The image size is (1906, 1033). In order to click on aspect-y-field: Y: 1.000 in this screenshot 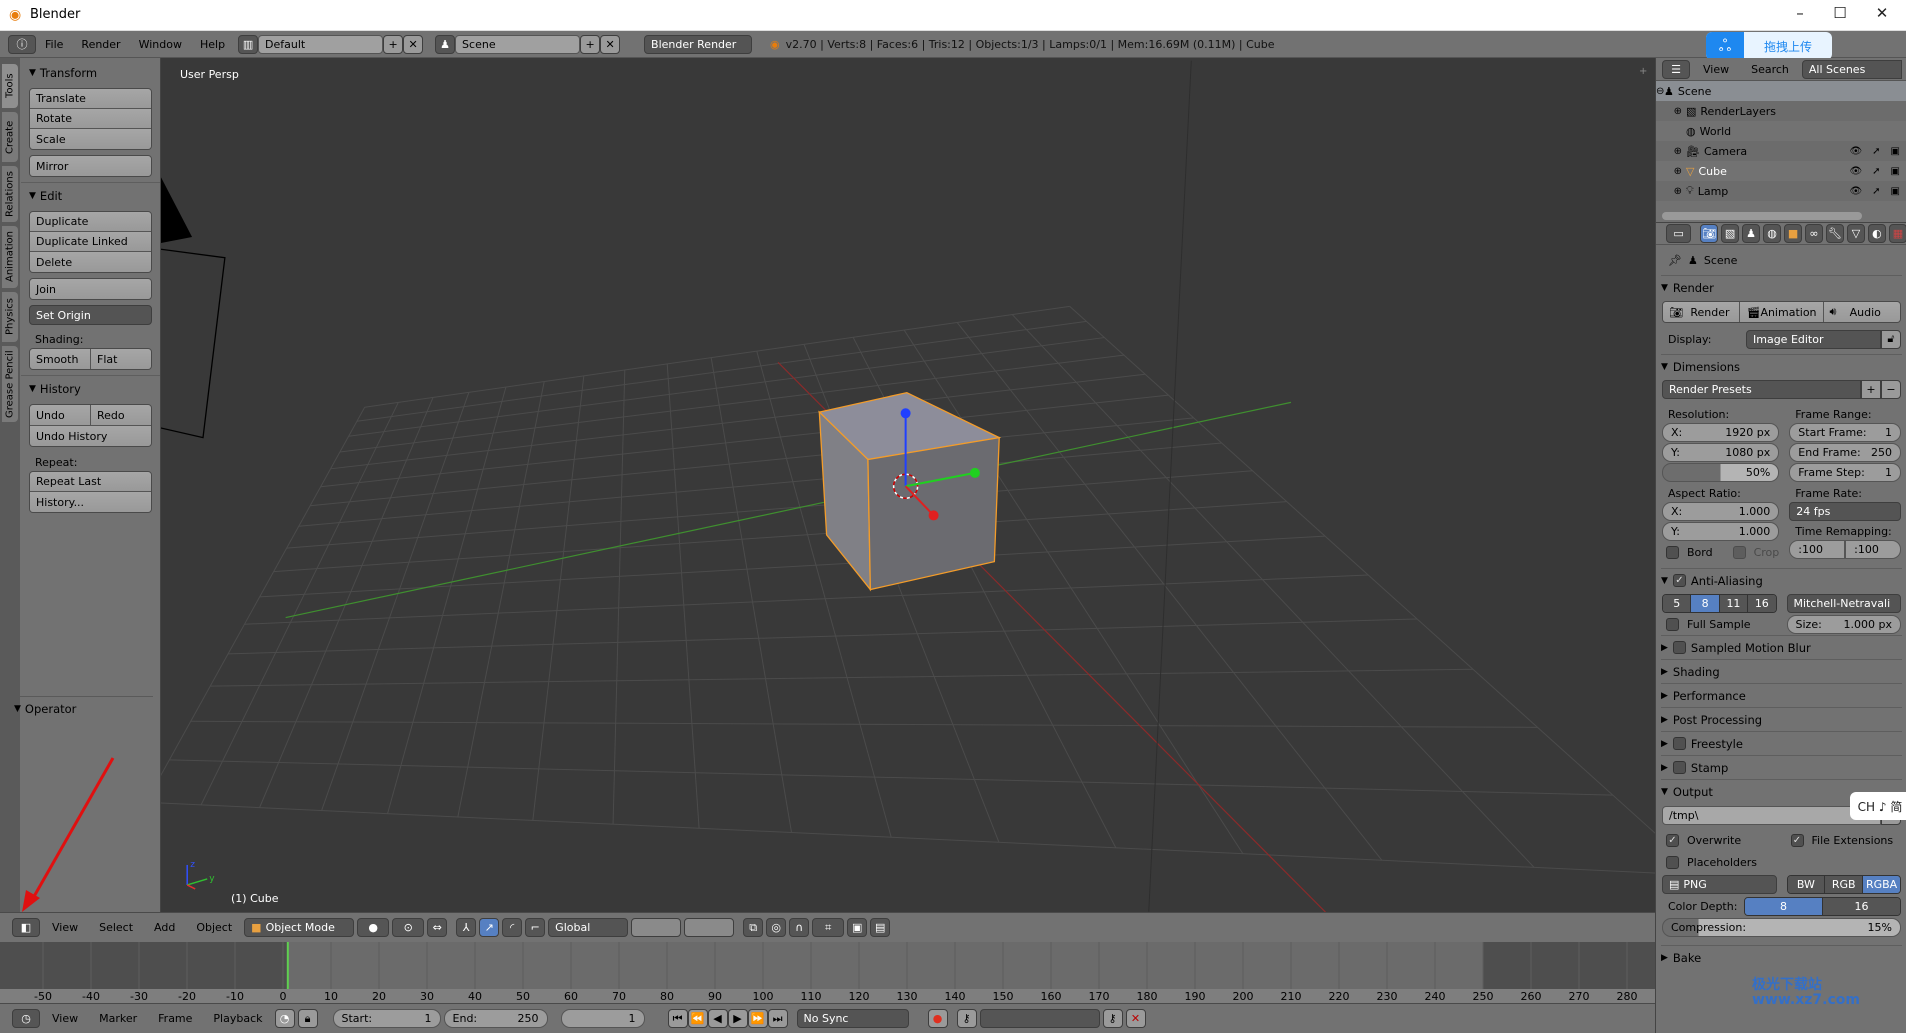, I will do `click(1721, 531)`.